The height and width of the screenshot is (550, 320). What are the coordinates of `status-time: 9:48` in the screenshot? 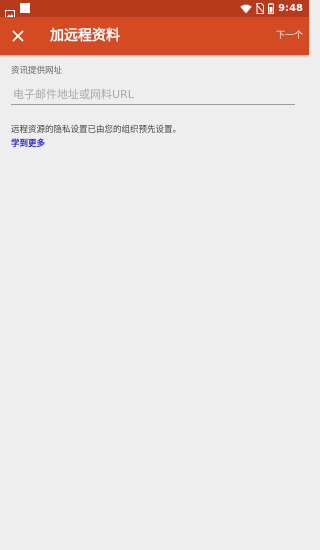 It's located at (290, 8).